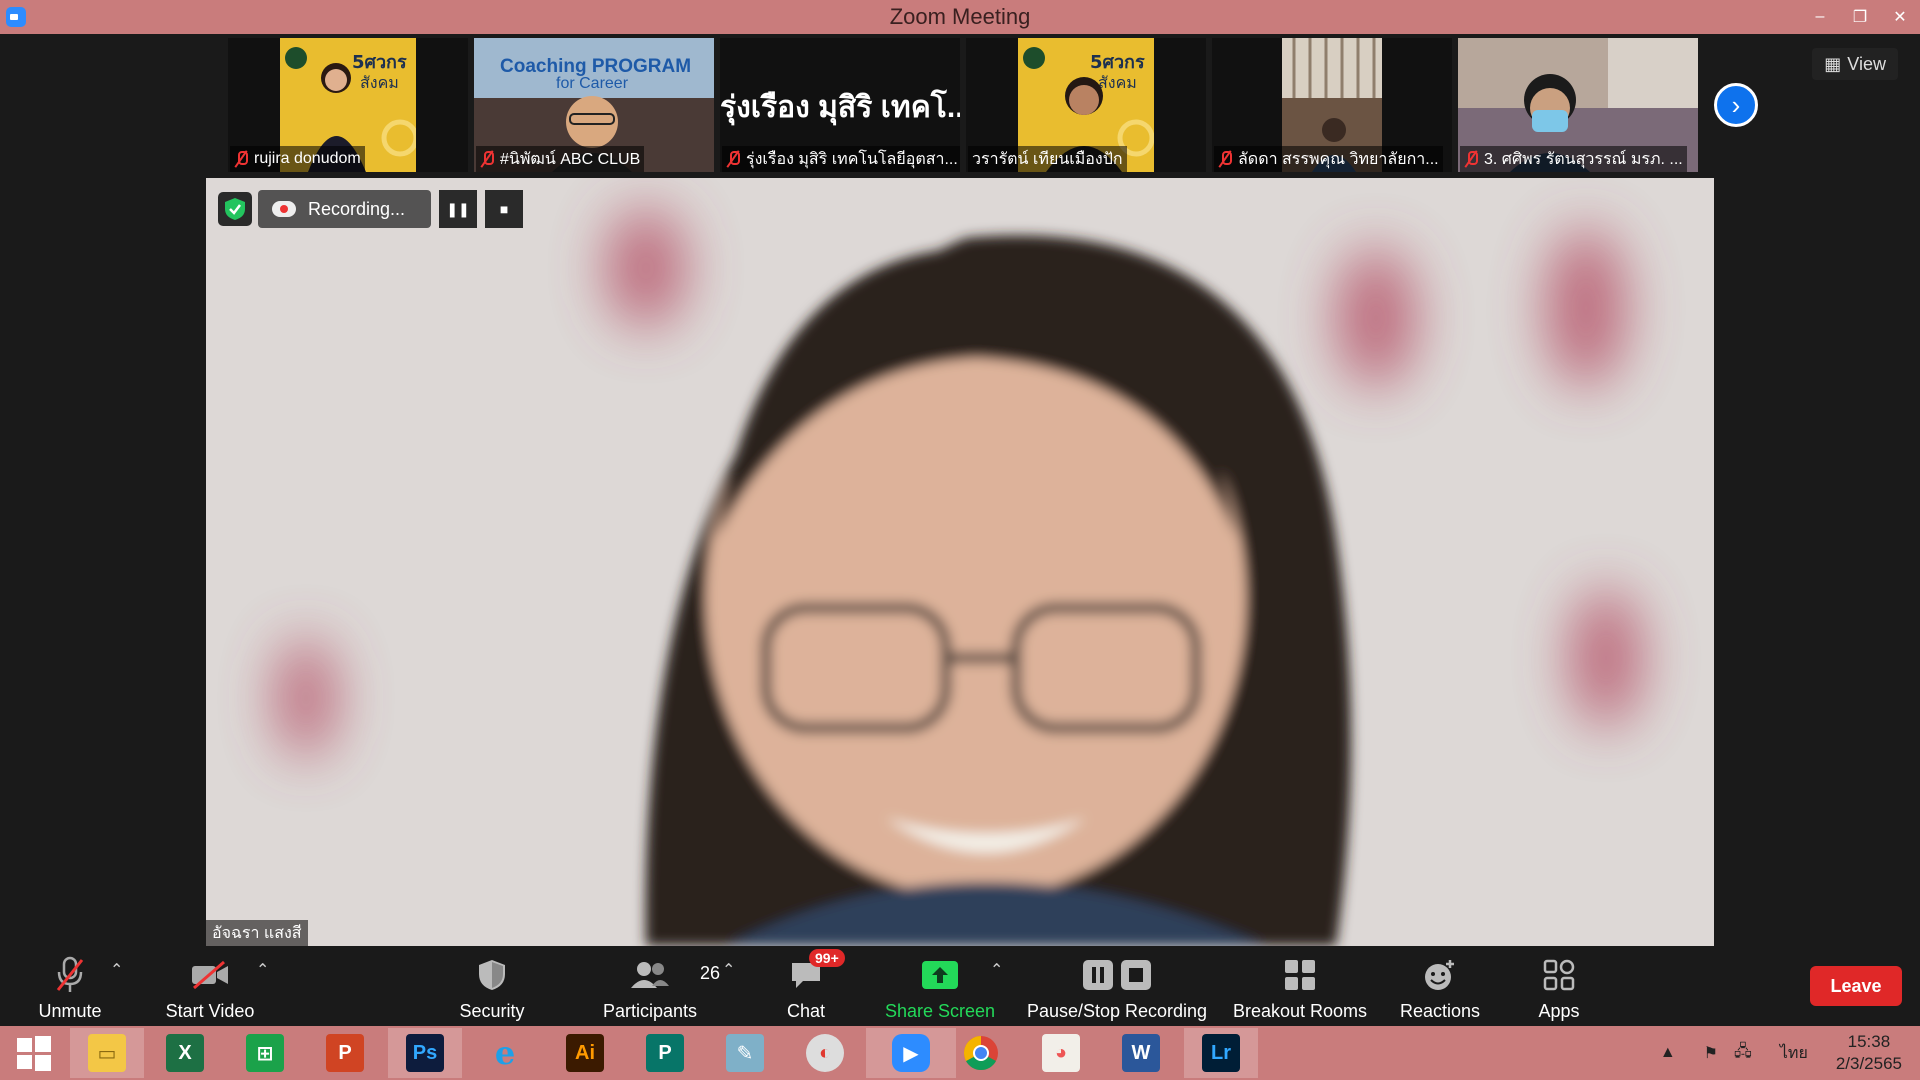 The width and height of the screenshot is (1920, 1080). I want to click on word-icon: W, so click(1141, 1053).